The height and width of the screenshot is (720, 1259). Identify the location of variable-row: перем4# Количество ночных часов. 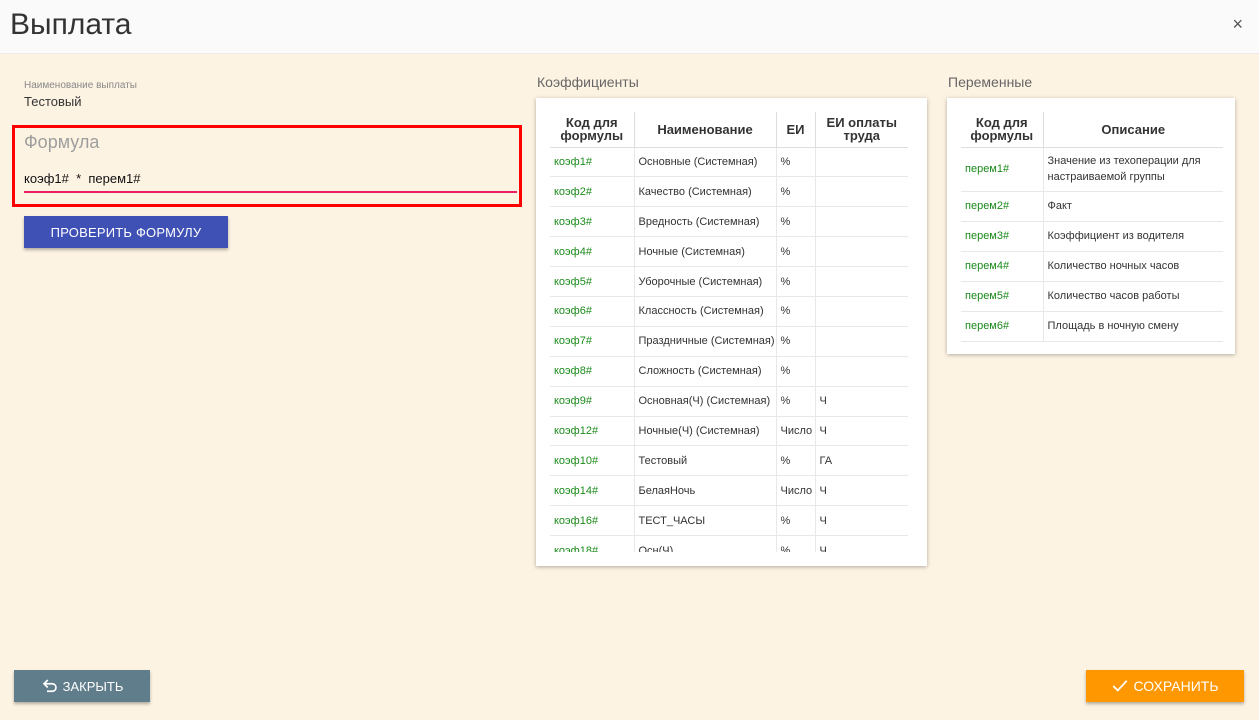
(1092, 266).